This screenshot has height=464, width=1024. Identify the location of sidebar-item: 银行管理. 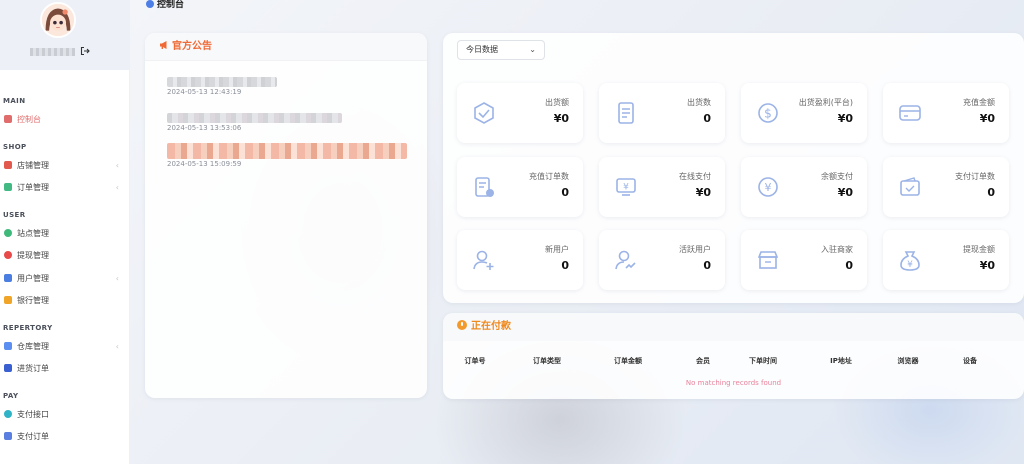
(64, 301).